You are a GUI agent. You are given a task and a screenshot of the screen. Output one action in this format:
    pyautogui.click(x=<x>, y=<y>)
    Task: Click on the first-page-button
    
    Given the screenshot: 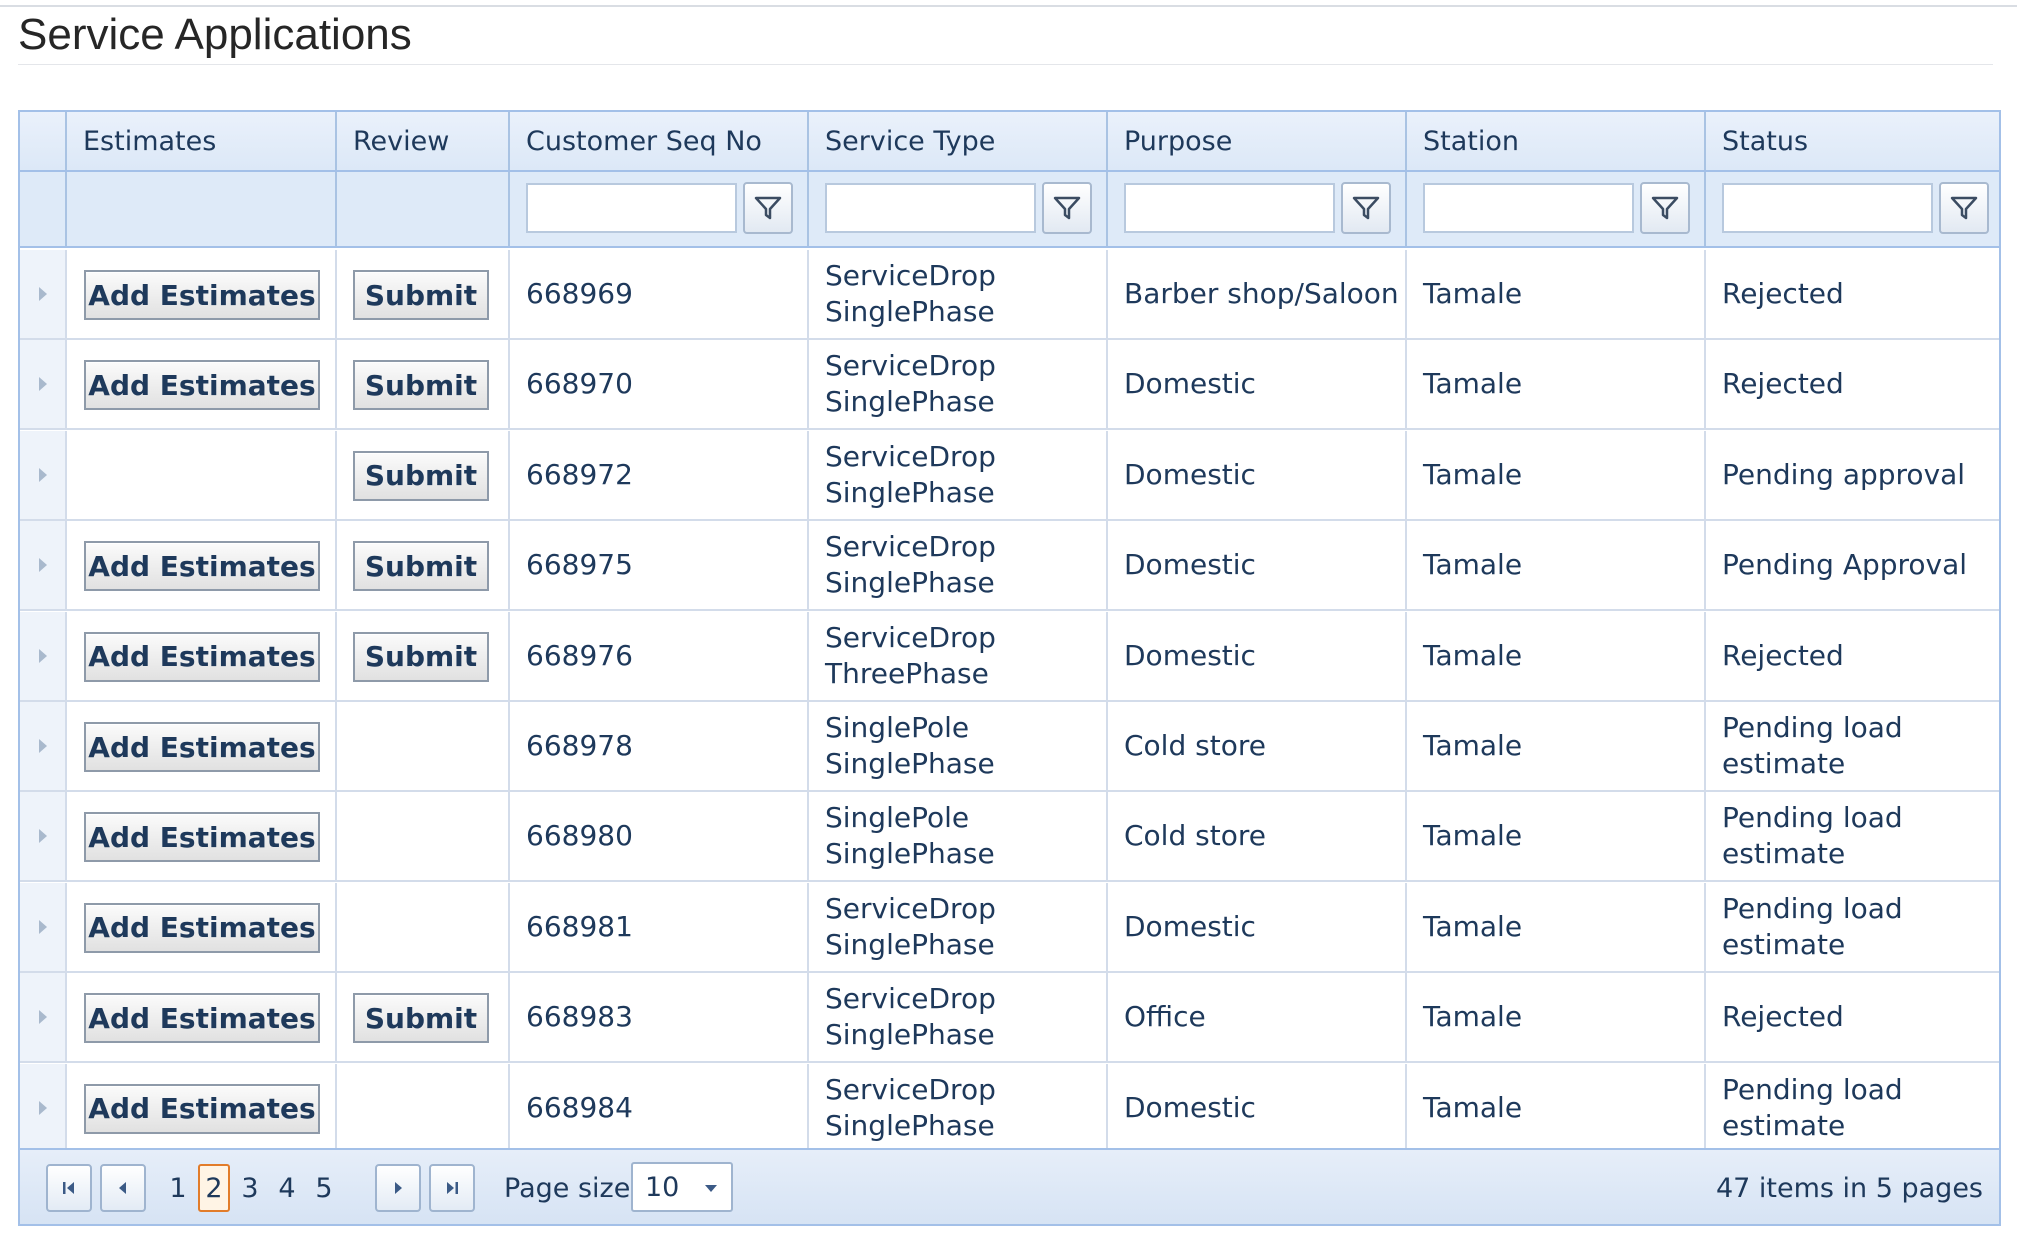 What is the action you would take?
    pyautogui.click(x=69, y=1188)
    